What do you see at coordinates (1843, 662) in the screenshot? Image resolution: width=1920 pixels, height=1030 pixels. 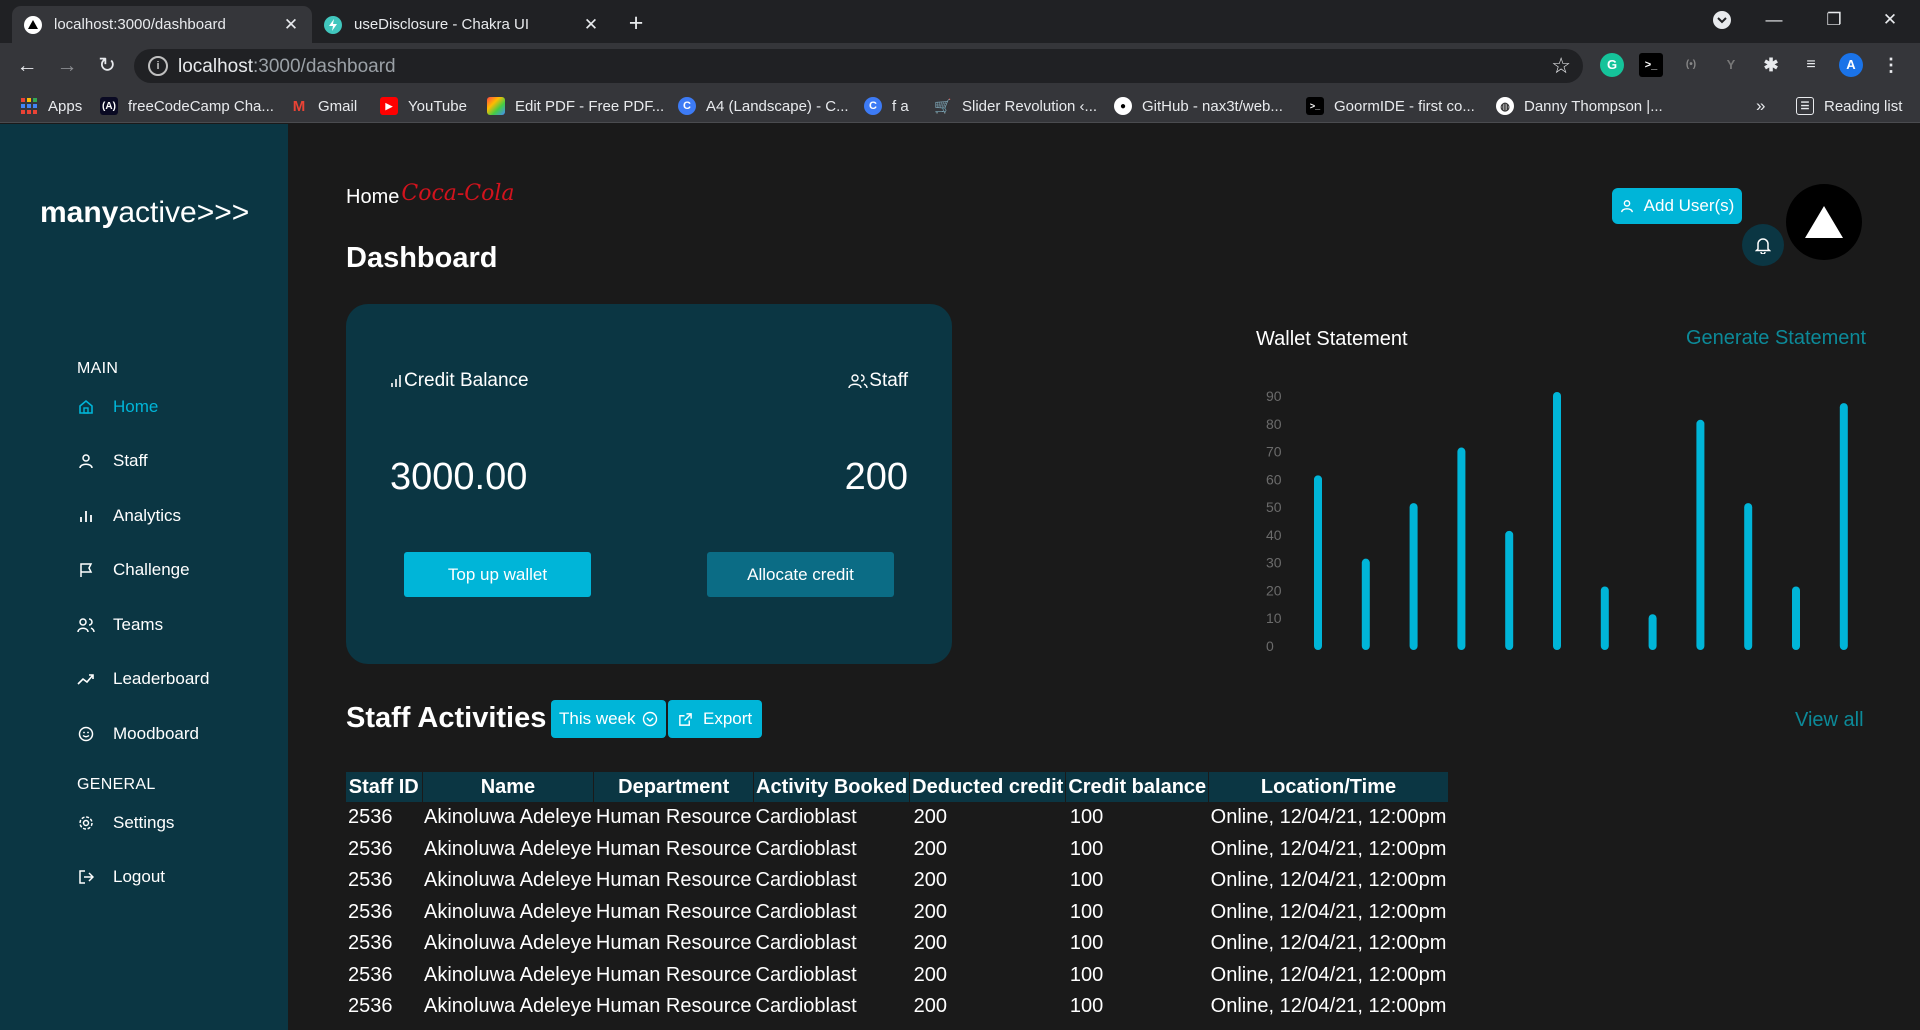 I see `x-tick-label: Dec` at bounding box center [1843, 662].